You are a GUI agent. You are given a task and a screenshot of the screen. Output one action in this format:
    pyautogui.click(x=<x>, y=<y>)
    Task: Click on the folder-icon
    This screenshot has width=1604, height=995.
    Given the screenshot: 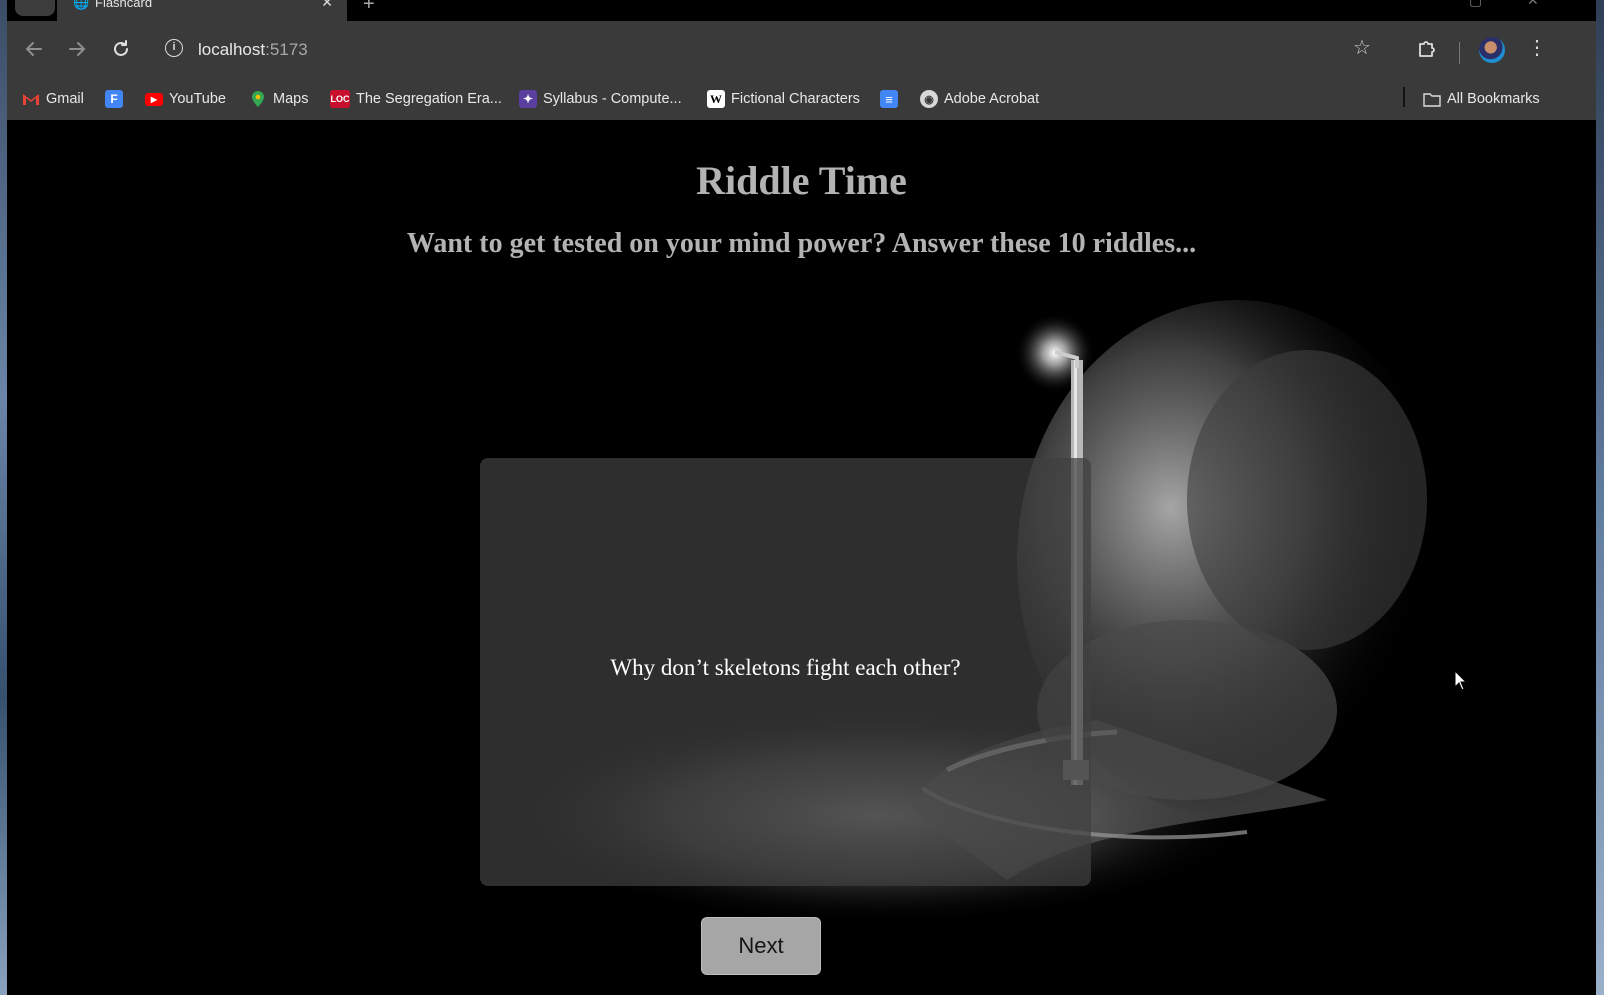 What is the action you would take?
    pyautogui.click(x=1432, y=99)
    